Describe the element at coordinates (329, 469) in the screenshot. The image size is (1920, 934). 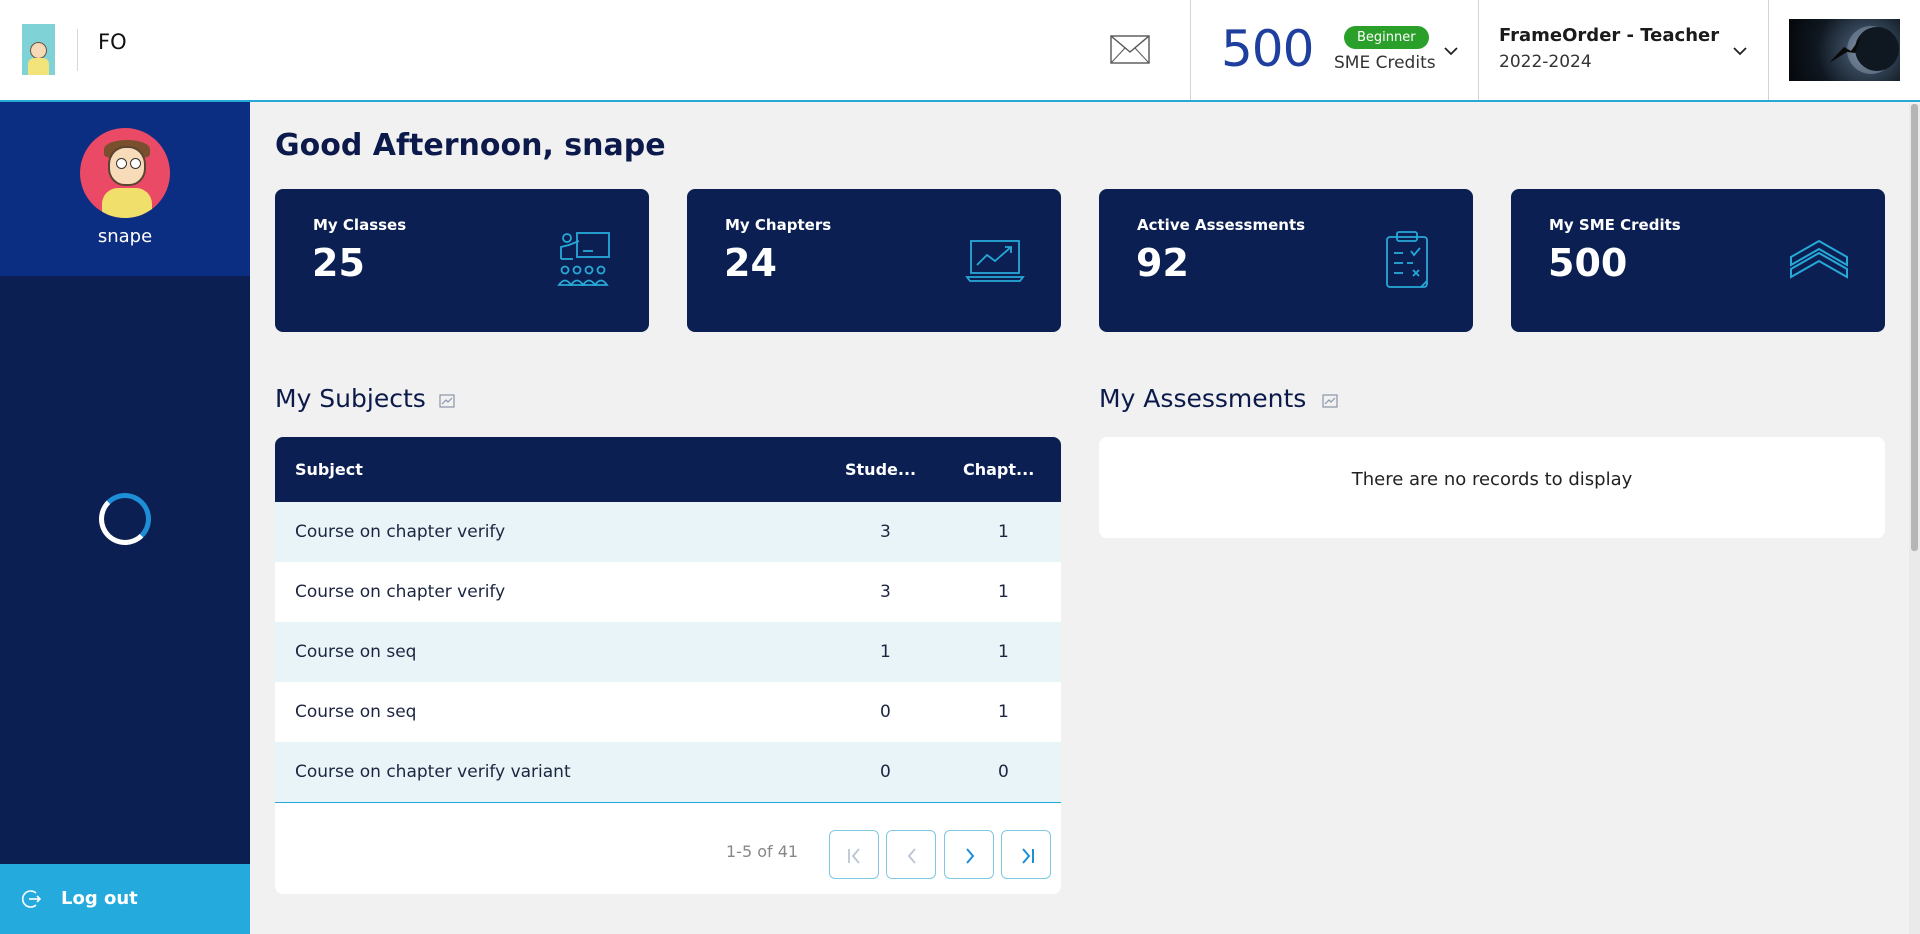
I see `column-header-subject: Subject` at that location.